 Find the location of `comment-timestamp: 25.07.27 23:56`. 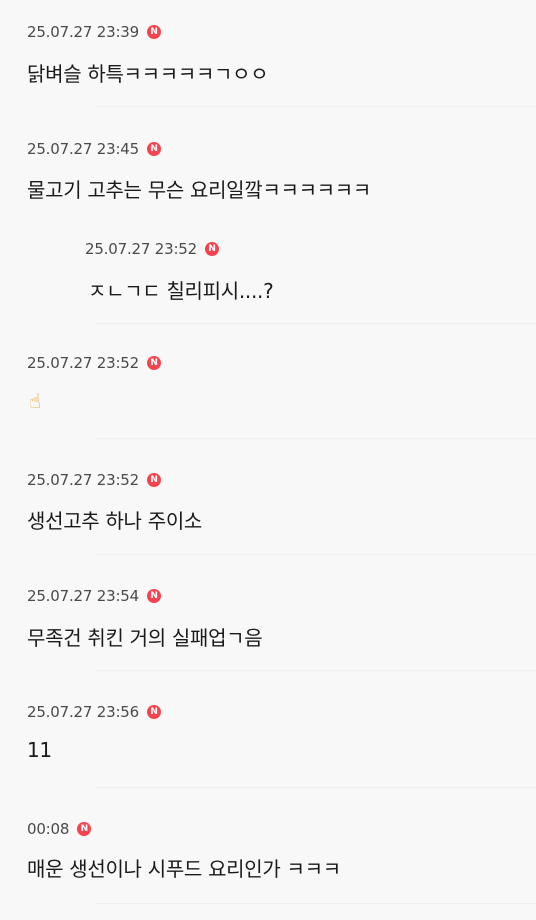

comment-timestamp: 25.07.27 23:56 is located at coordinates (83, 712).